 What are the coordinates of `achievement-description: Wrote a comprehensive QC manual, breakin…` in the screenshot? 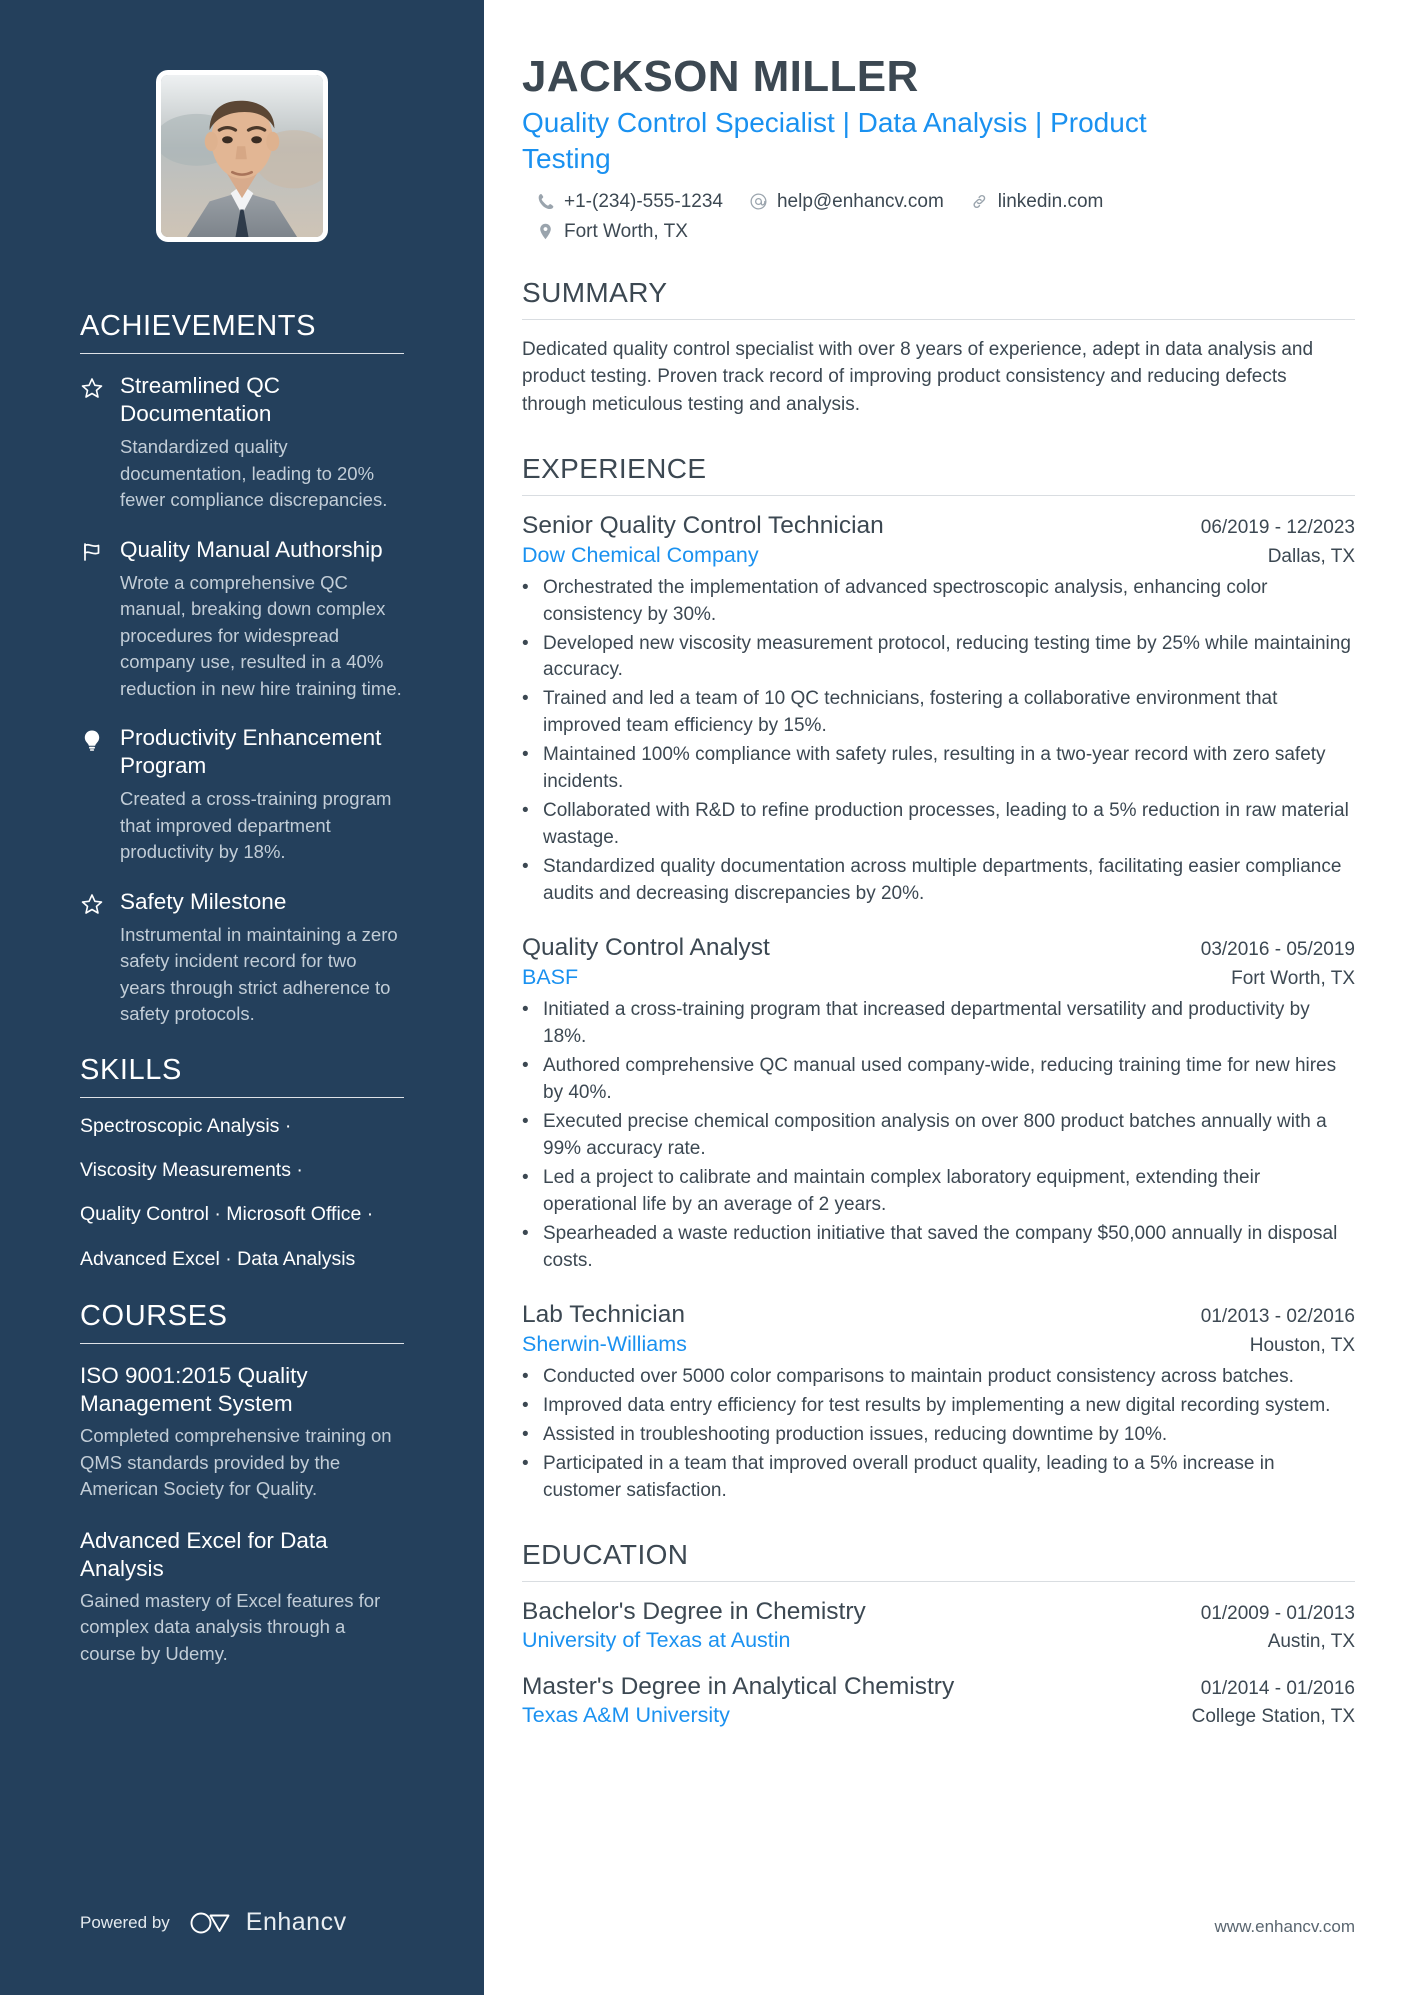 It's located at (261, 635).